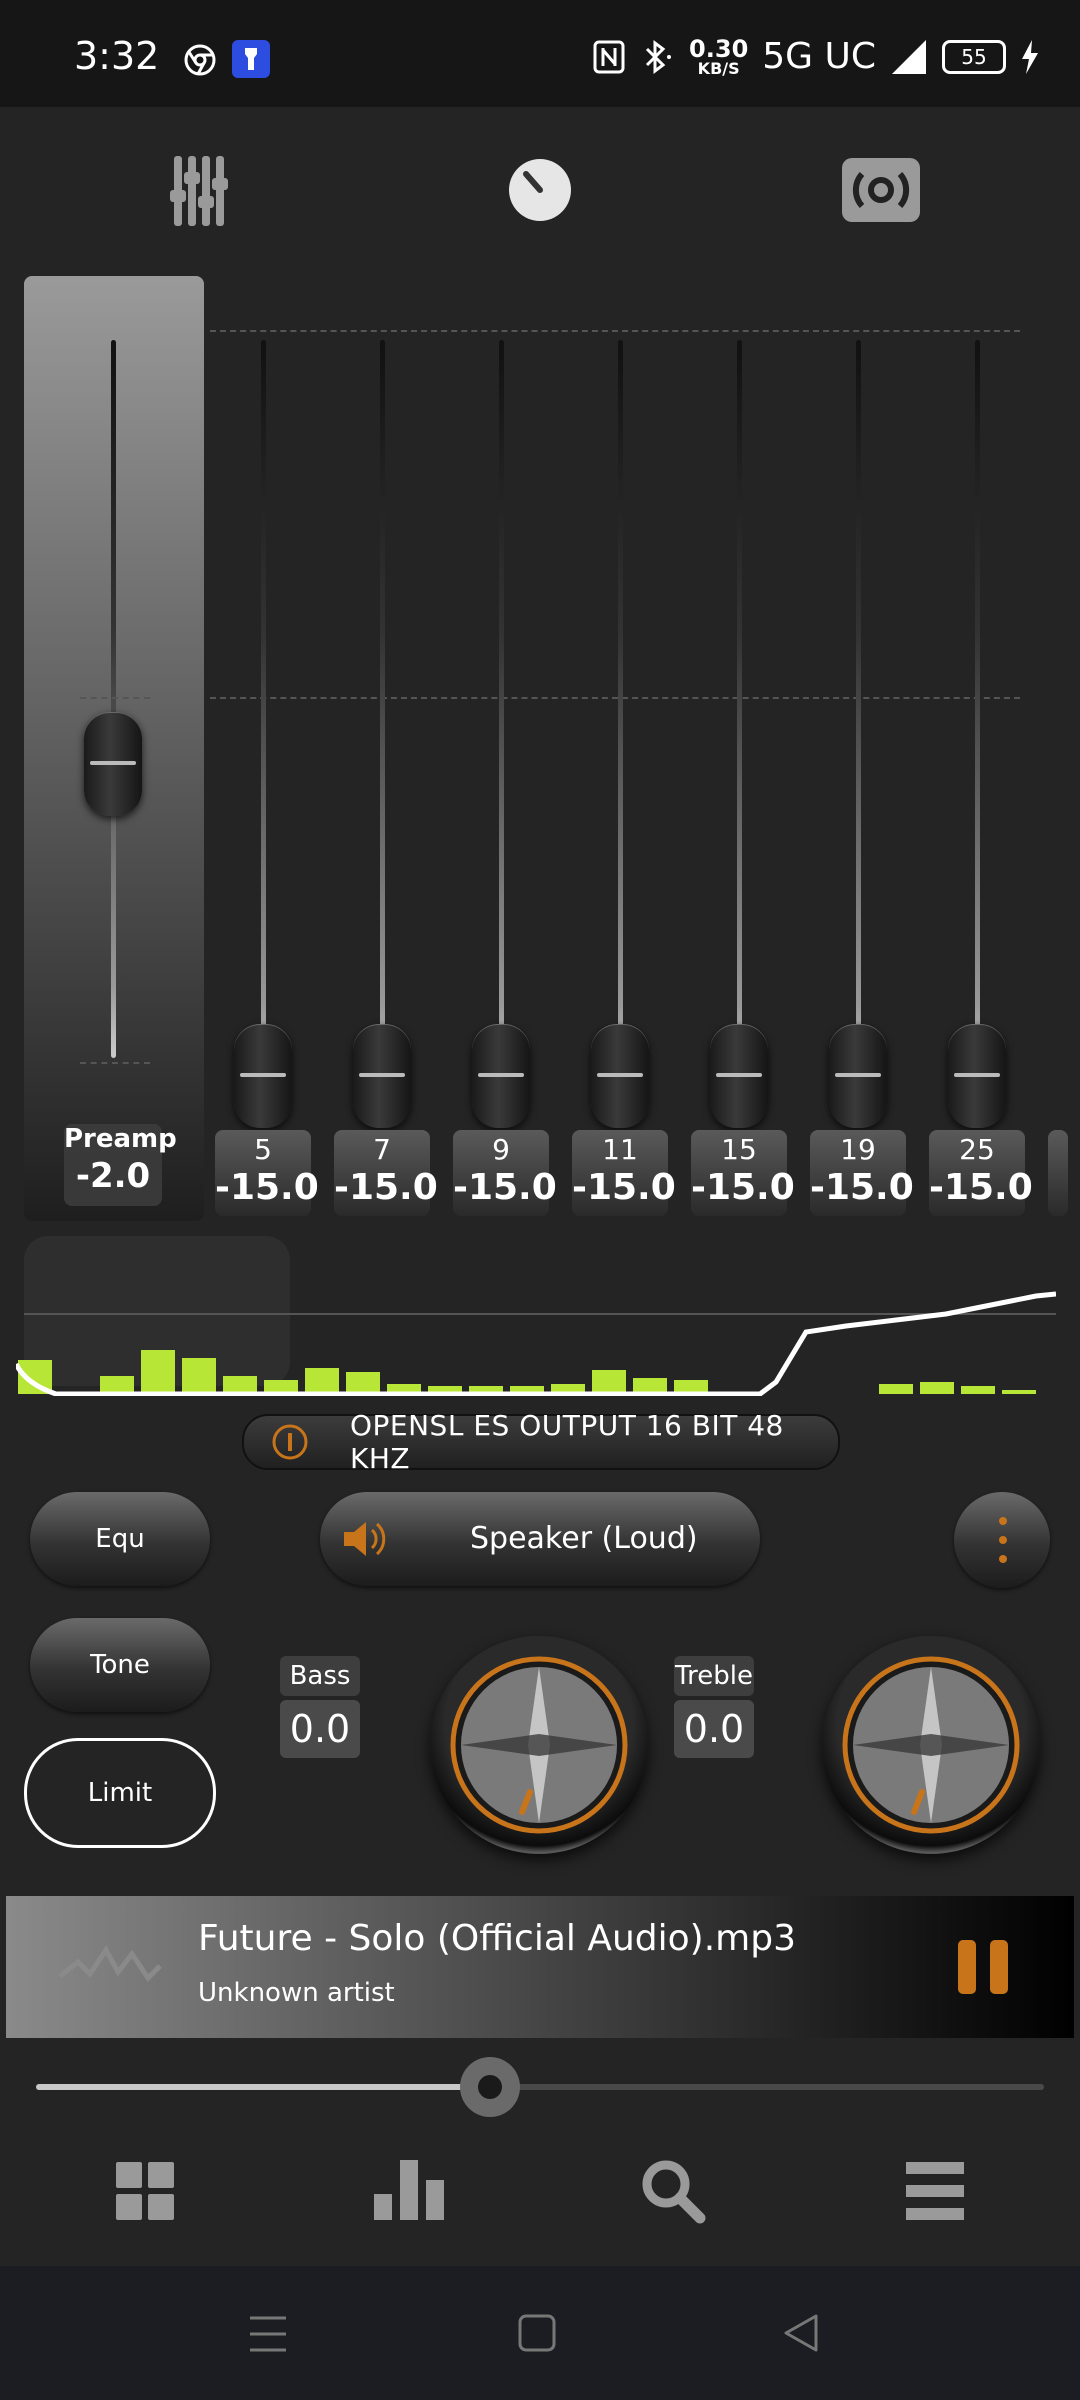  I want to click on band-frequency: 19, so click(858, 1149).